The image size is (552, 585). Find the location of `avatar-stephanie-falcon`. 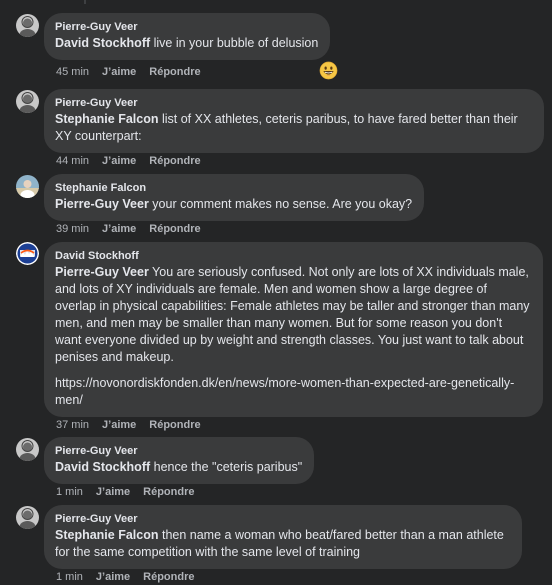

avatar-stephanie-falcon is located at coordinates (27, 186).